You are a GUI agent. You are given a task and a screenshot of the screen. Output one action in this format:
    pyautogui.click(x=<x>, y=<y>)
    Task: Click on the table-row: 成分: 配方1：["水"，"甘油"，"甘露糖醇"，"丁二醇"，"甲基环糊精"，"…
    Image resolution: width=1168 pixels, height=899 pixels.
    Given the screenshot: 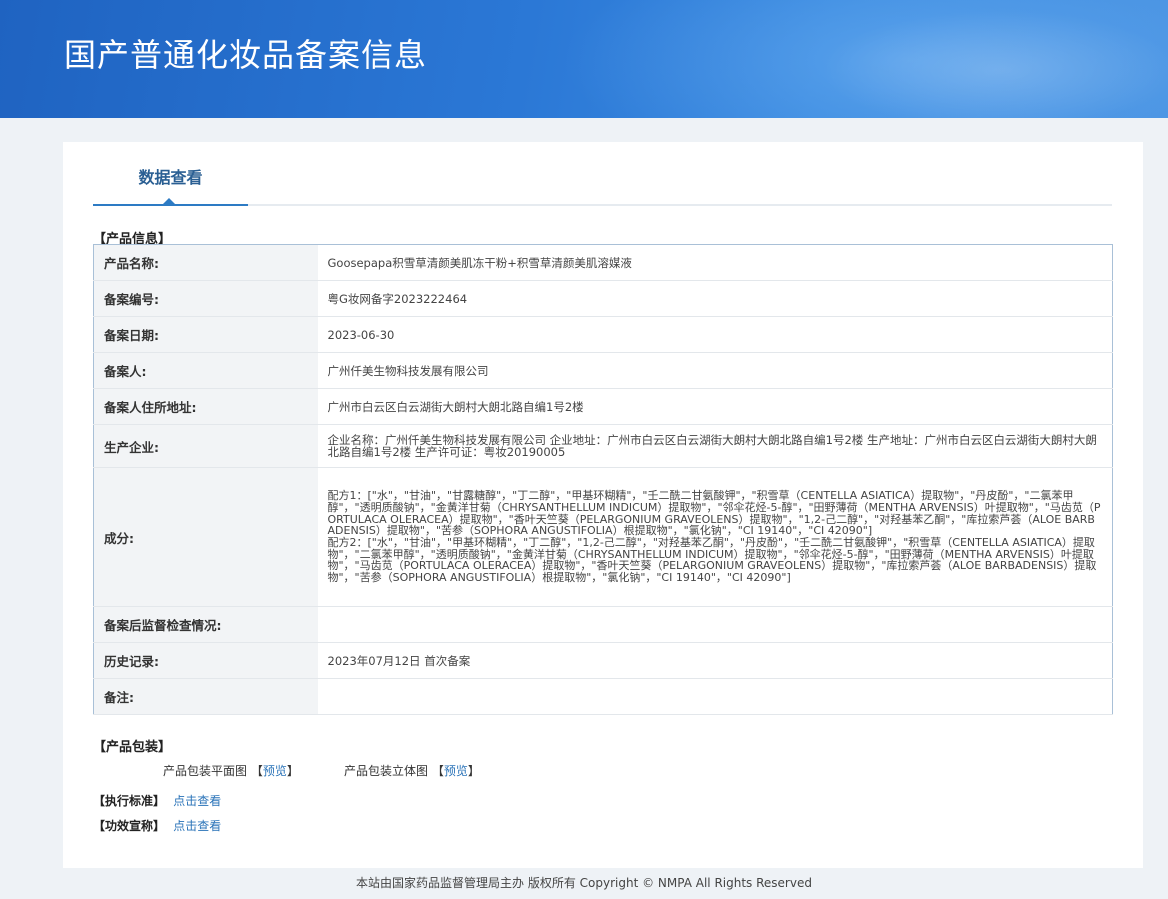 What is the action you would take?
    pyautogui.click(x=603, y=537)
    